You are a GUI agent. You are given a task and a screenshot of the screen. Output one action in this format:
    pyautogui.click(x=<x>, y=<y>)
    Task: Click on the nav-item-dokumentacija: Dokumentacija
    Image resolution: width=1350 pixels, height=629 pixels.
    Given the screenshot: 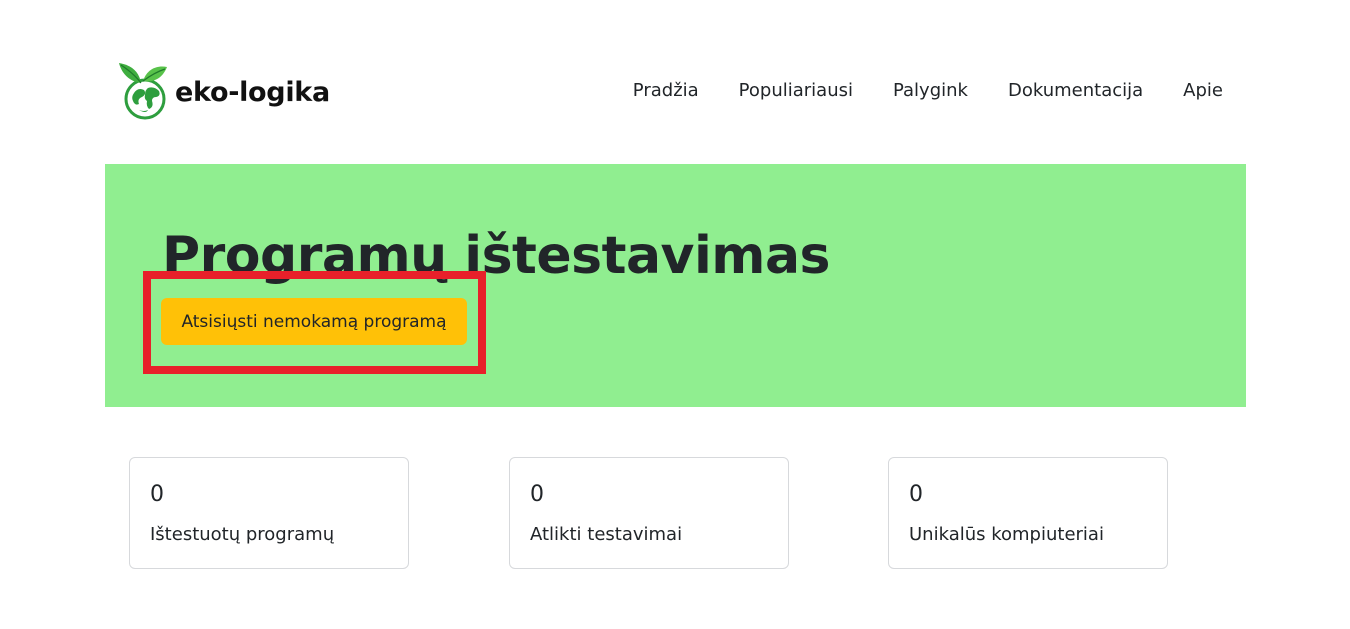 What is the action you would take?
    pyautogui.click(x=1075, y=90)
    